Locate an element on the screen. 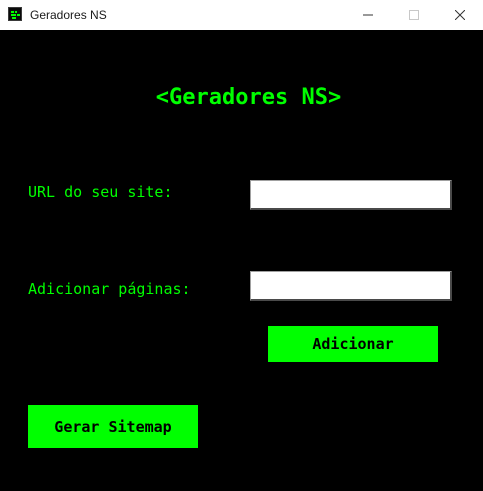 The width and height of the screenshot is (483, 491). pages-label: Adicionar páginas: is located at coordinates (109, 289).